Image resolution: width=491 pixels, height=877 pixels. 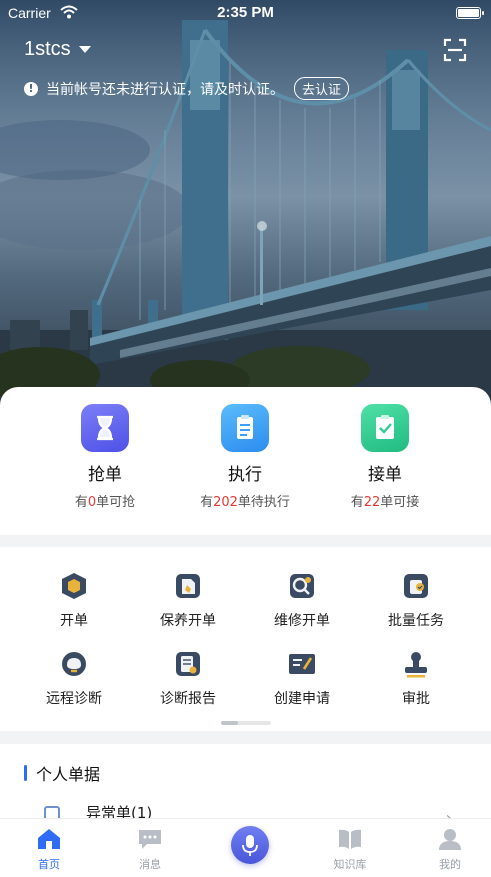 I want to click on function-create-request: 创建申请, so click(x=302, y=678).